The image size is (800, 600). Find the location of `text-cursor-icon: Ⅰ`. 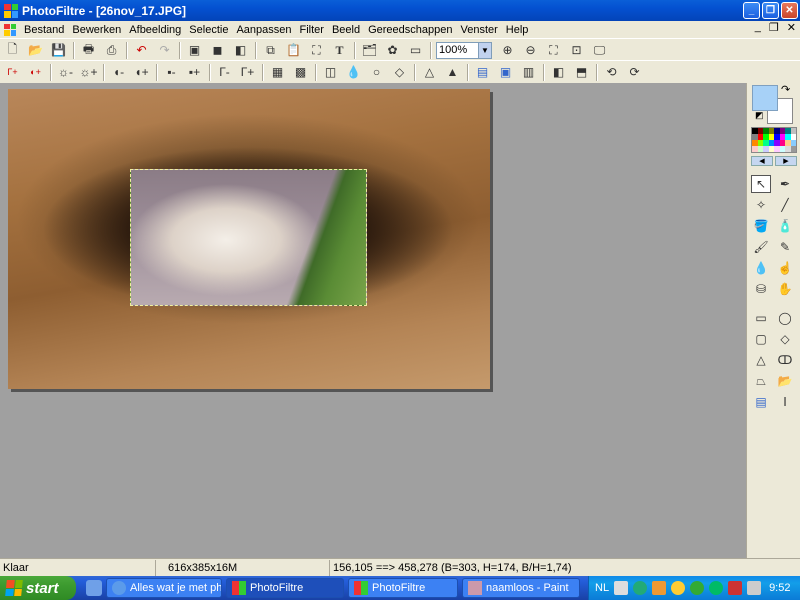

text-cursor-icon: Ⅰ is located at coordinates (785, 402).